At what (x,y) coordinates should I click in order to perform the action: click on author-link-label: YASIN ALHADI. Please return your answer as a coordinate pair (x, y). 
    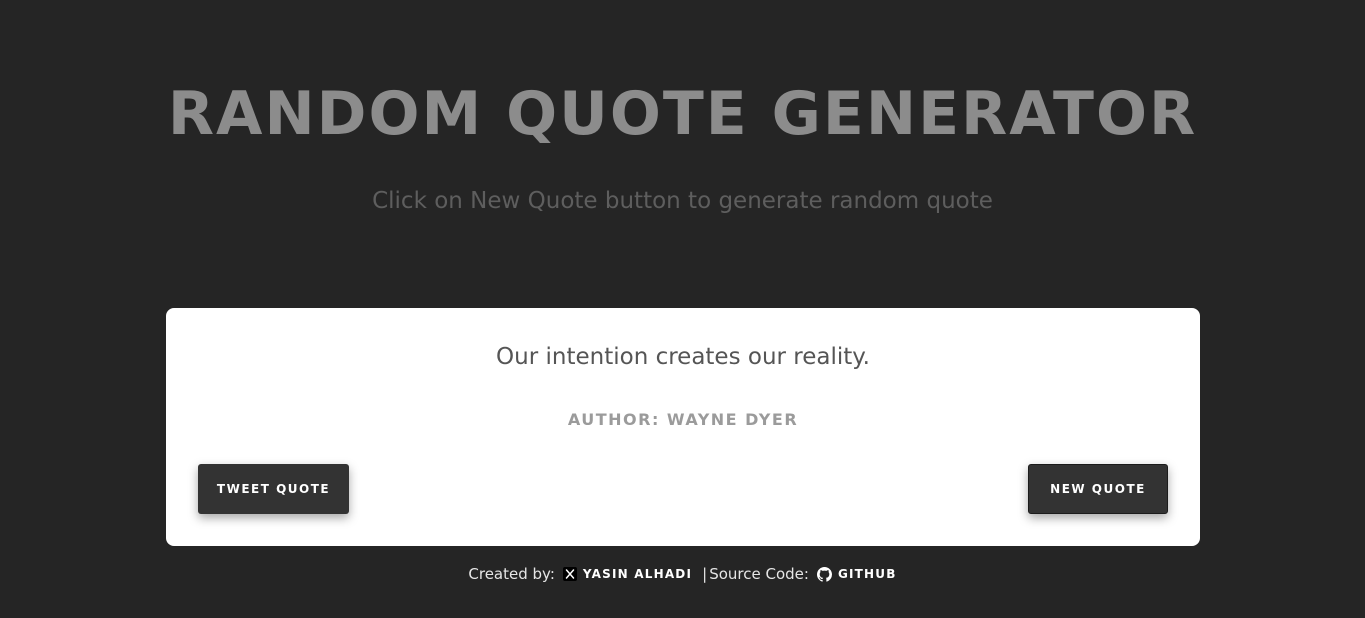
    Looking at the image, I should click on (637, 574).